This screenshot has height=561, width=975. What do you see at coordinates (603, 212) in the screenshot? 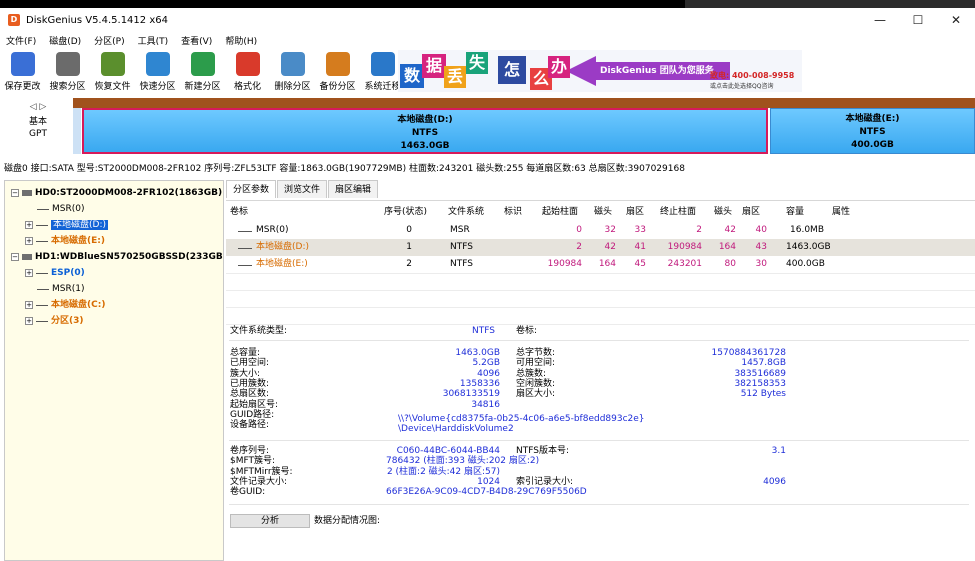
I see `table-header-5: 磁头` at bounding box center [603, 212].